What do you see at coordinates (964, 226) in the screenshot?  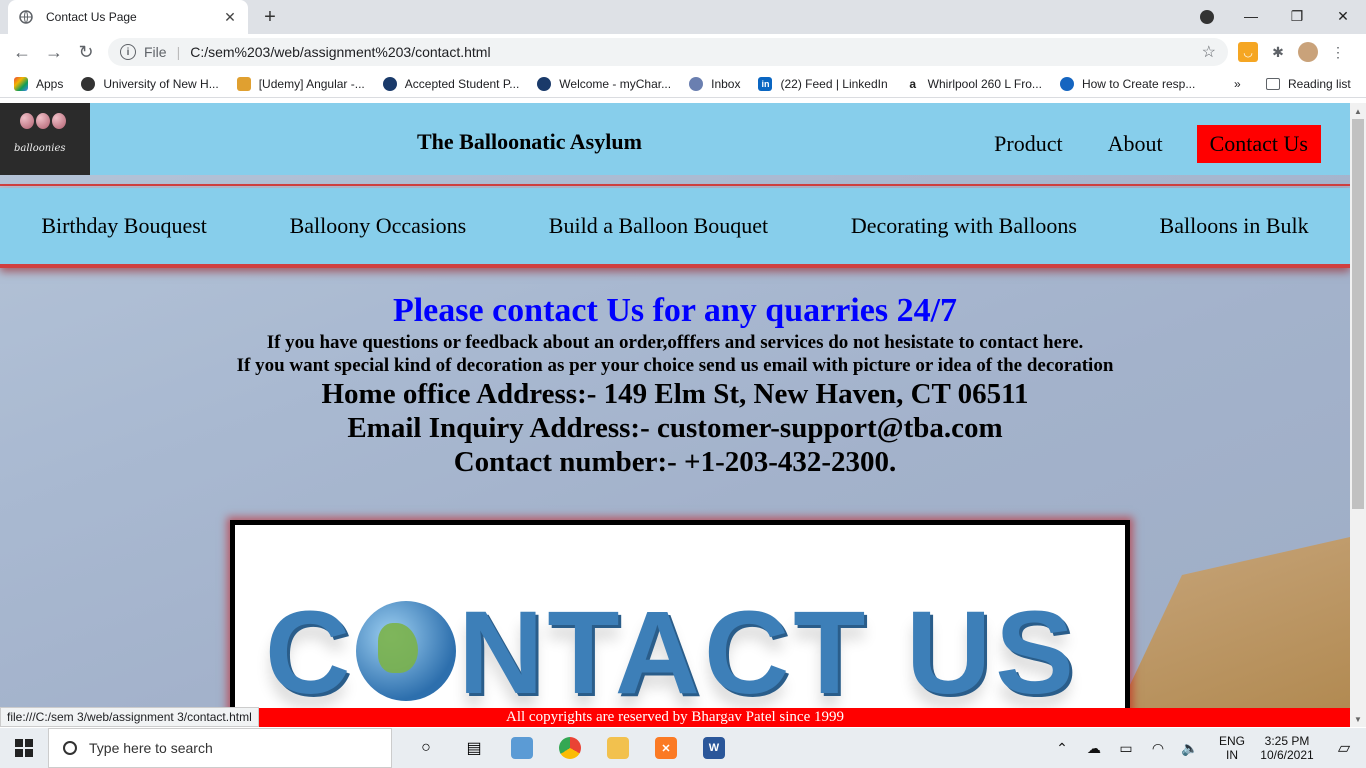 I see `category-link-decorating: Decorating with Balloons` at bounding box center [964, 226].